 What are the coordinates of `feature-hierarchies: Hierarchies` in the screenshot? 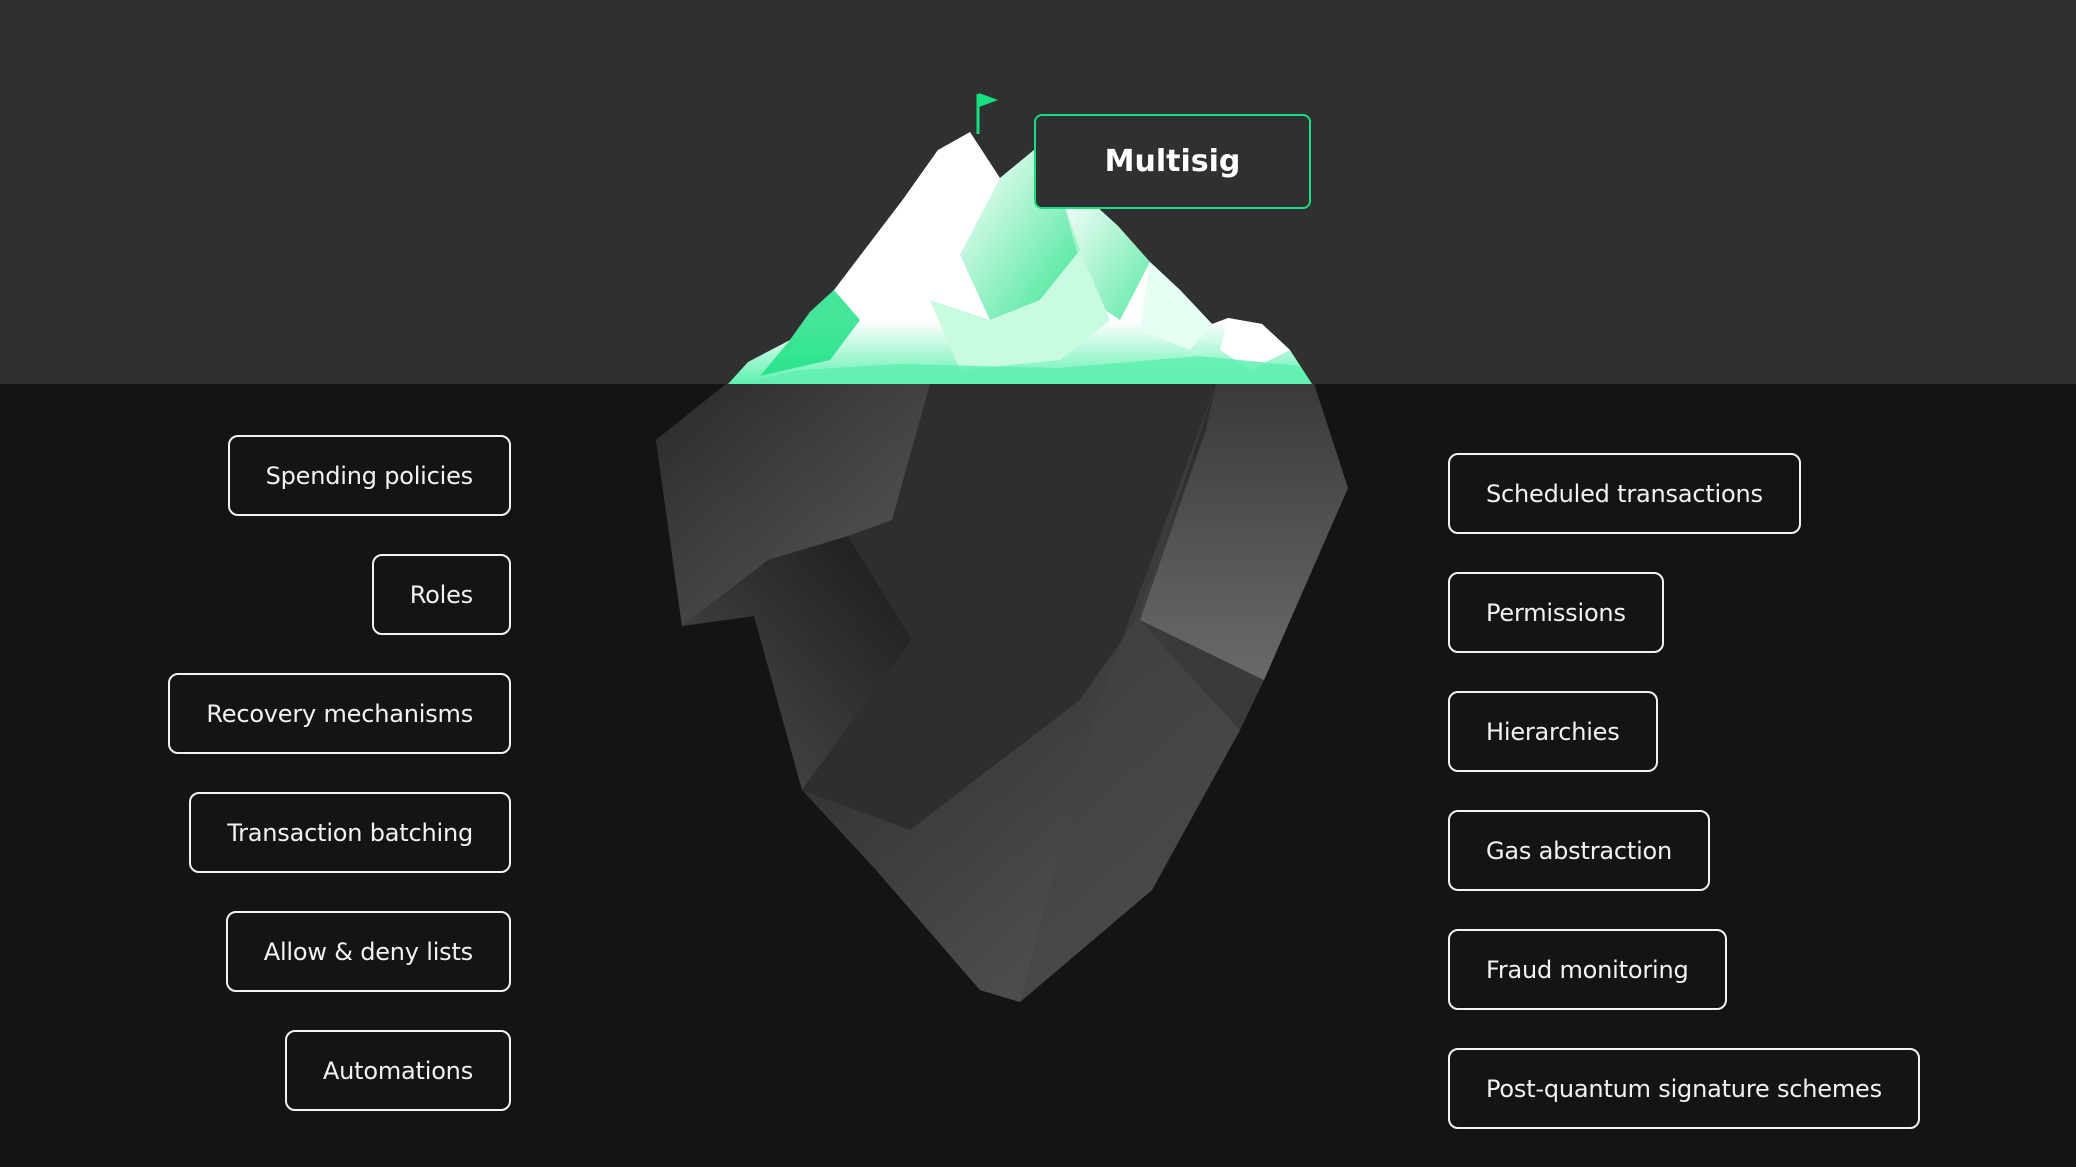 It's located at (1553, 731).